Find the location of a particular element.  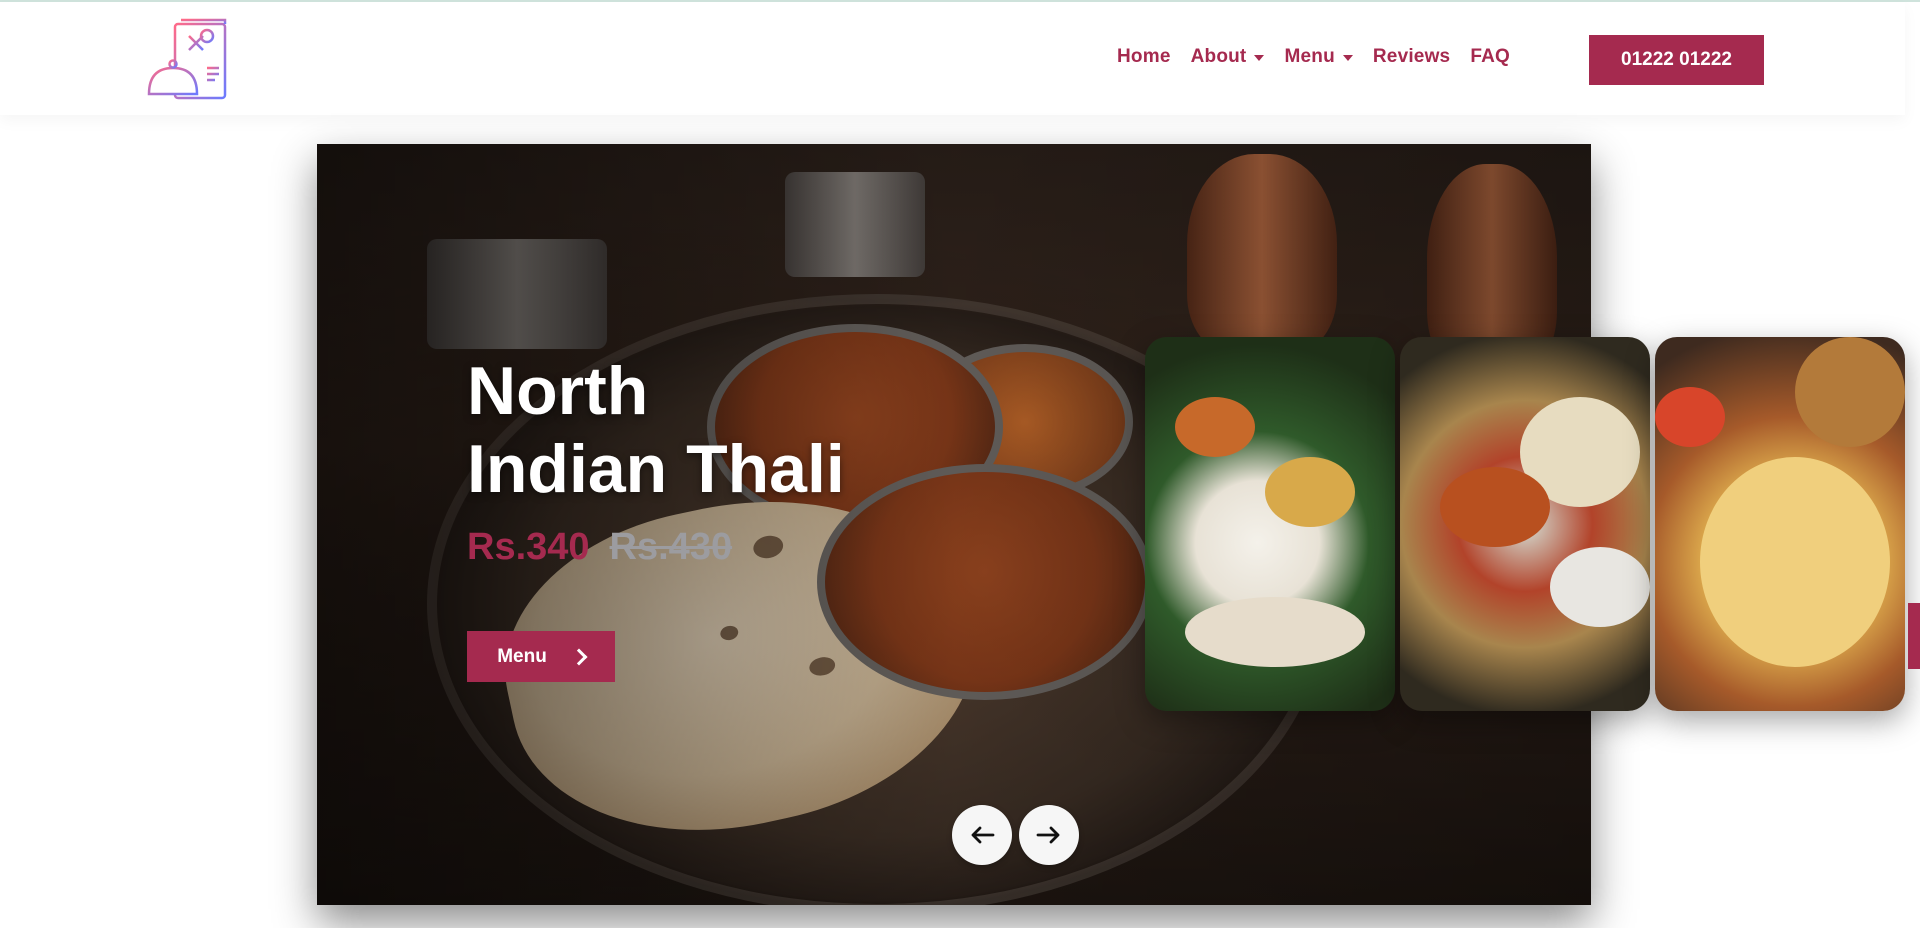

nav-reviews: Reviews is located at coordinates (1411, 57).